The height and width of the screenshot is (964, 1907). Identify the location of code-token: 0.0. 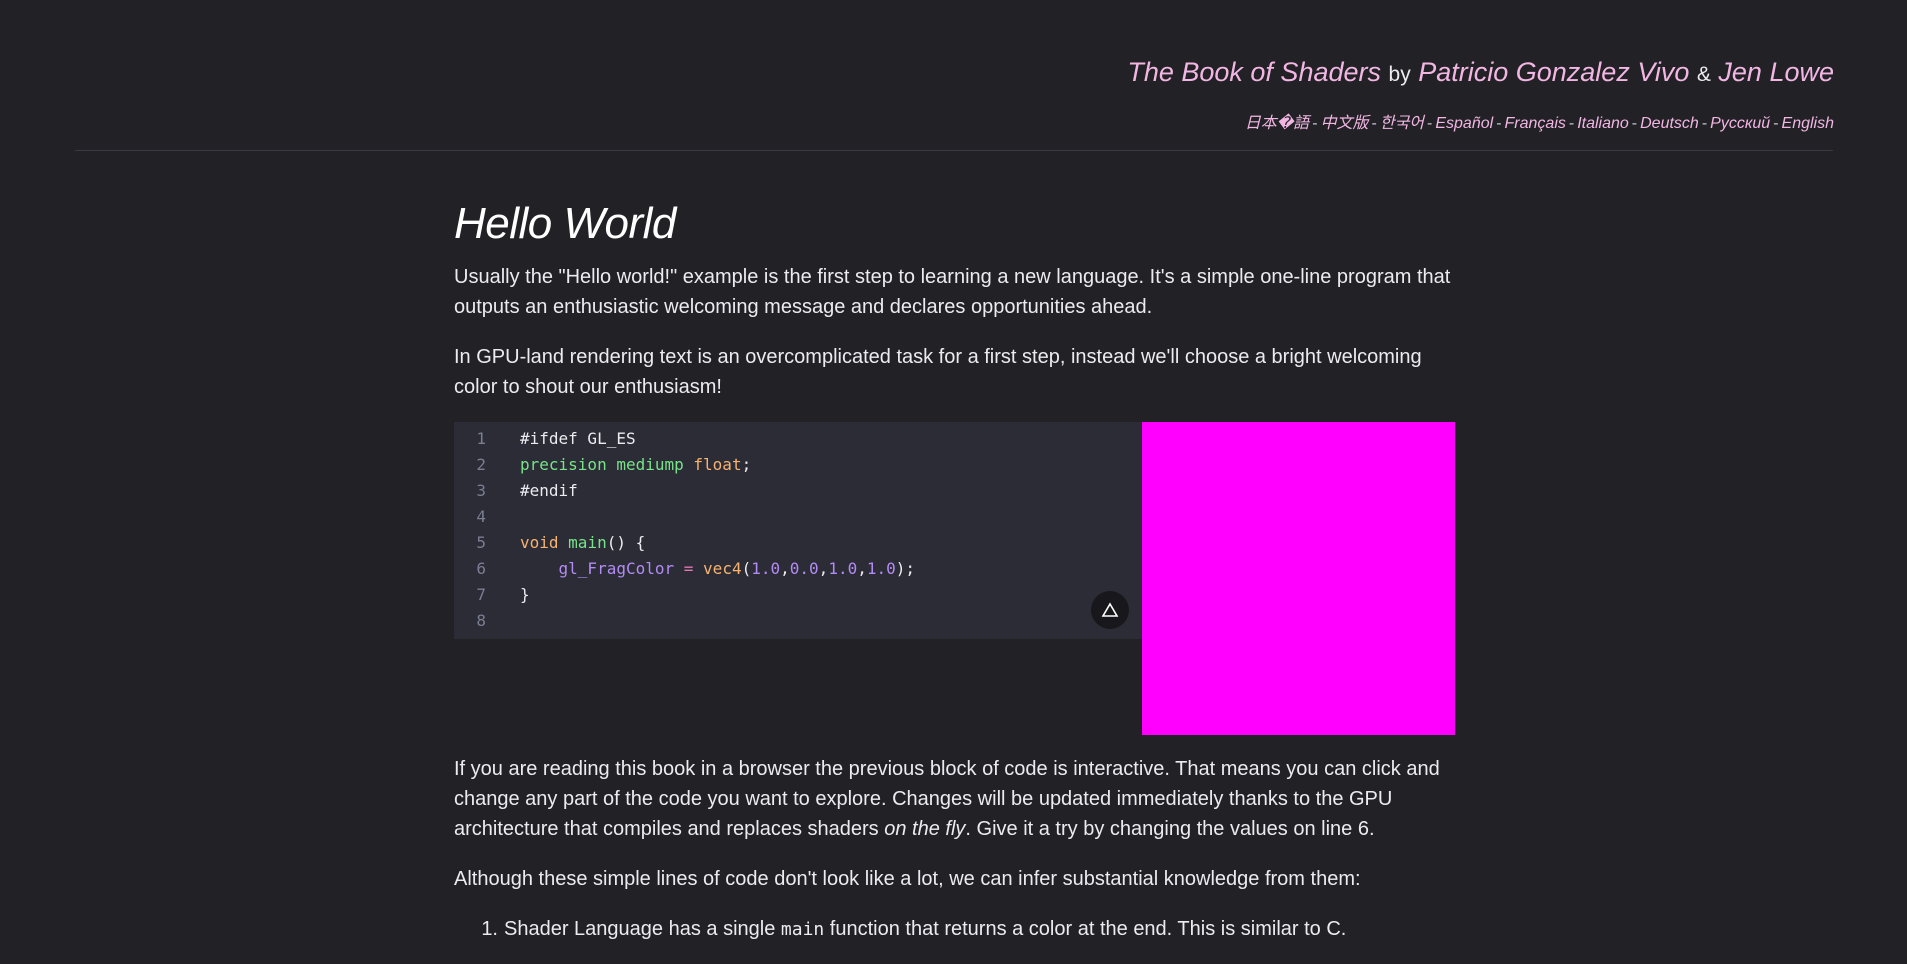
(804, 568).